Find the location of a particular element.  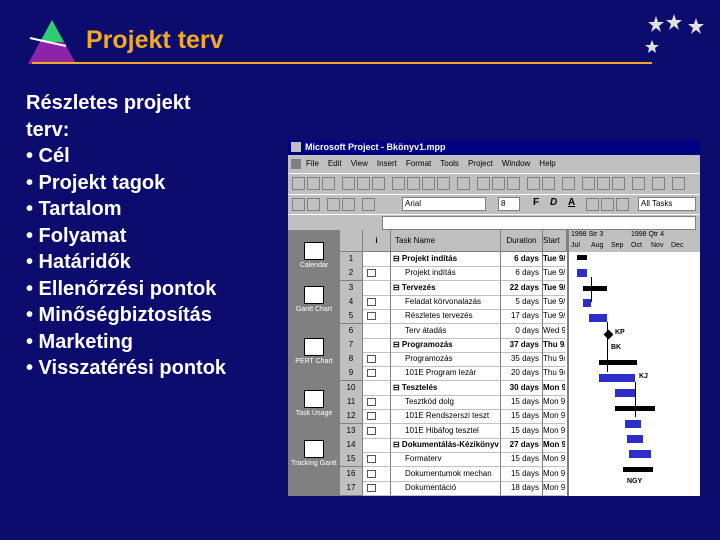

menu-format: Format is located at coordinates (418, 163).